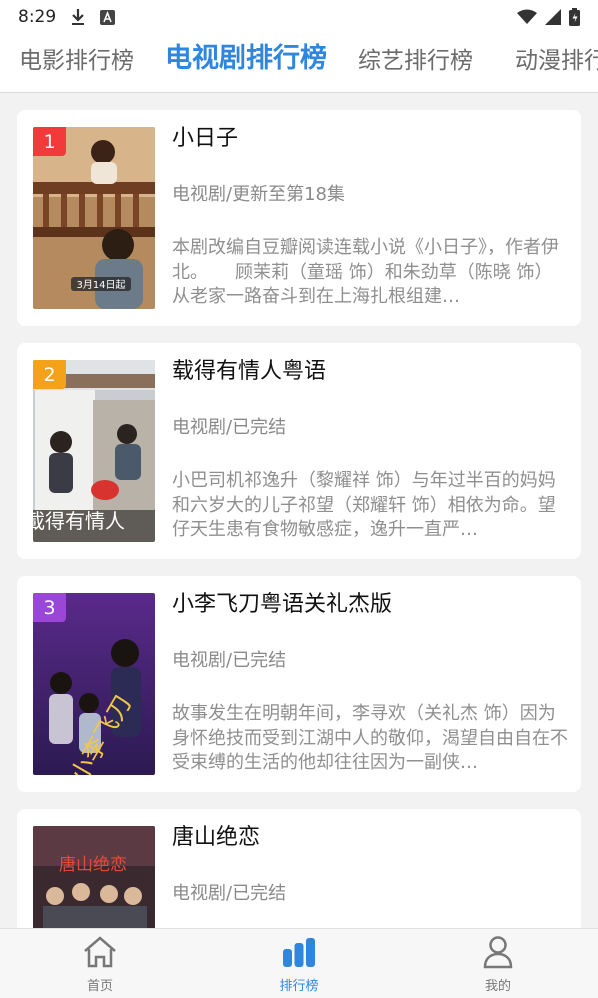 Image resolution: width=598 pixels, height=998 pixels. I want to click on svg-text: 唐山绝恋, so click(93, 864).